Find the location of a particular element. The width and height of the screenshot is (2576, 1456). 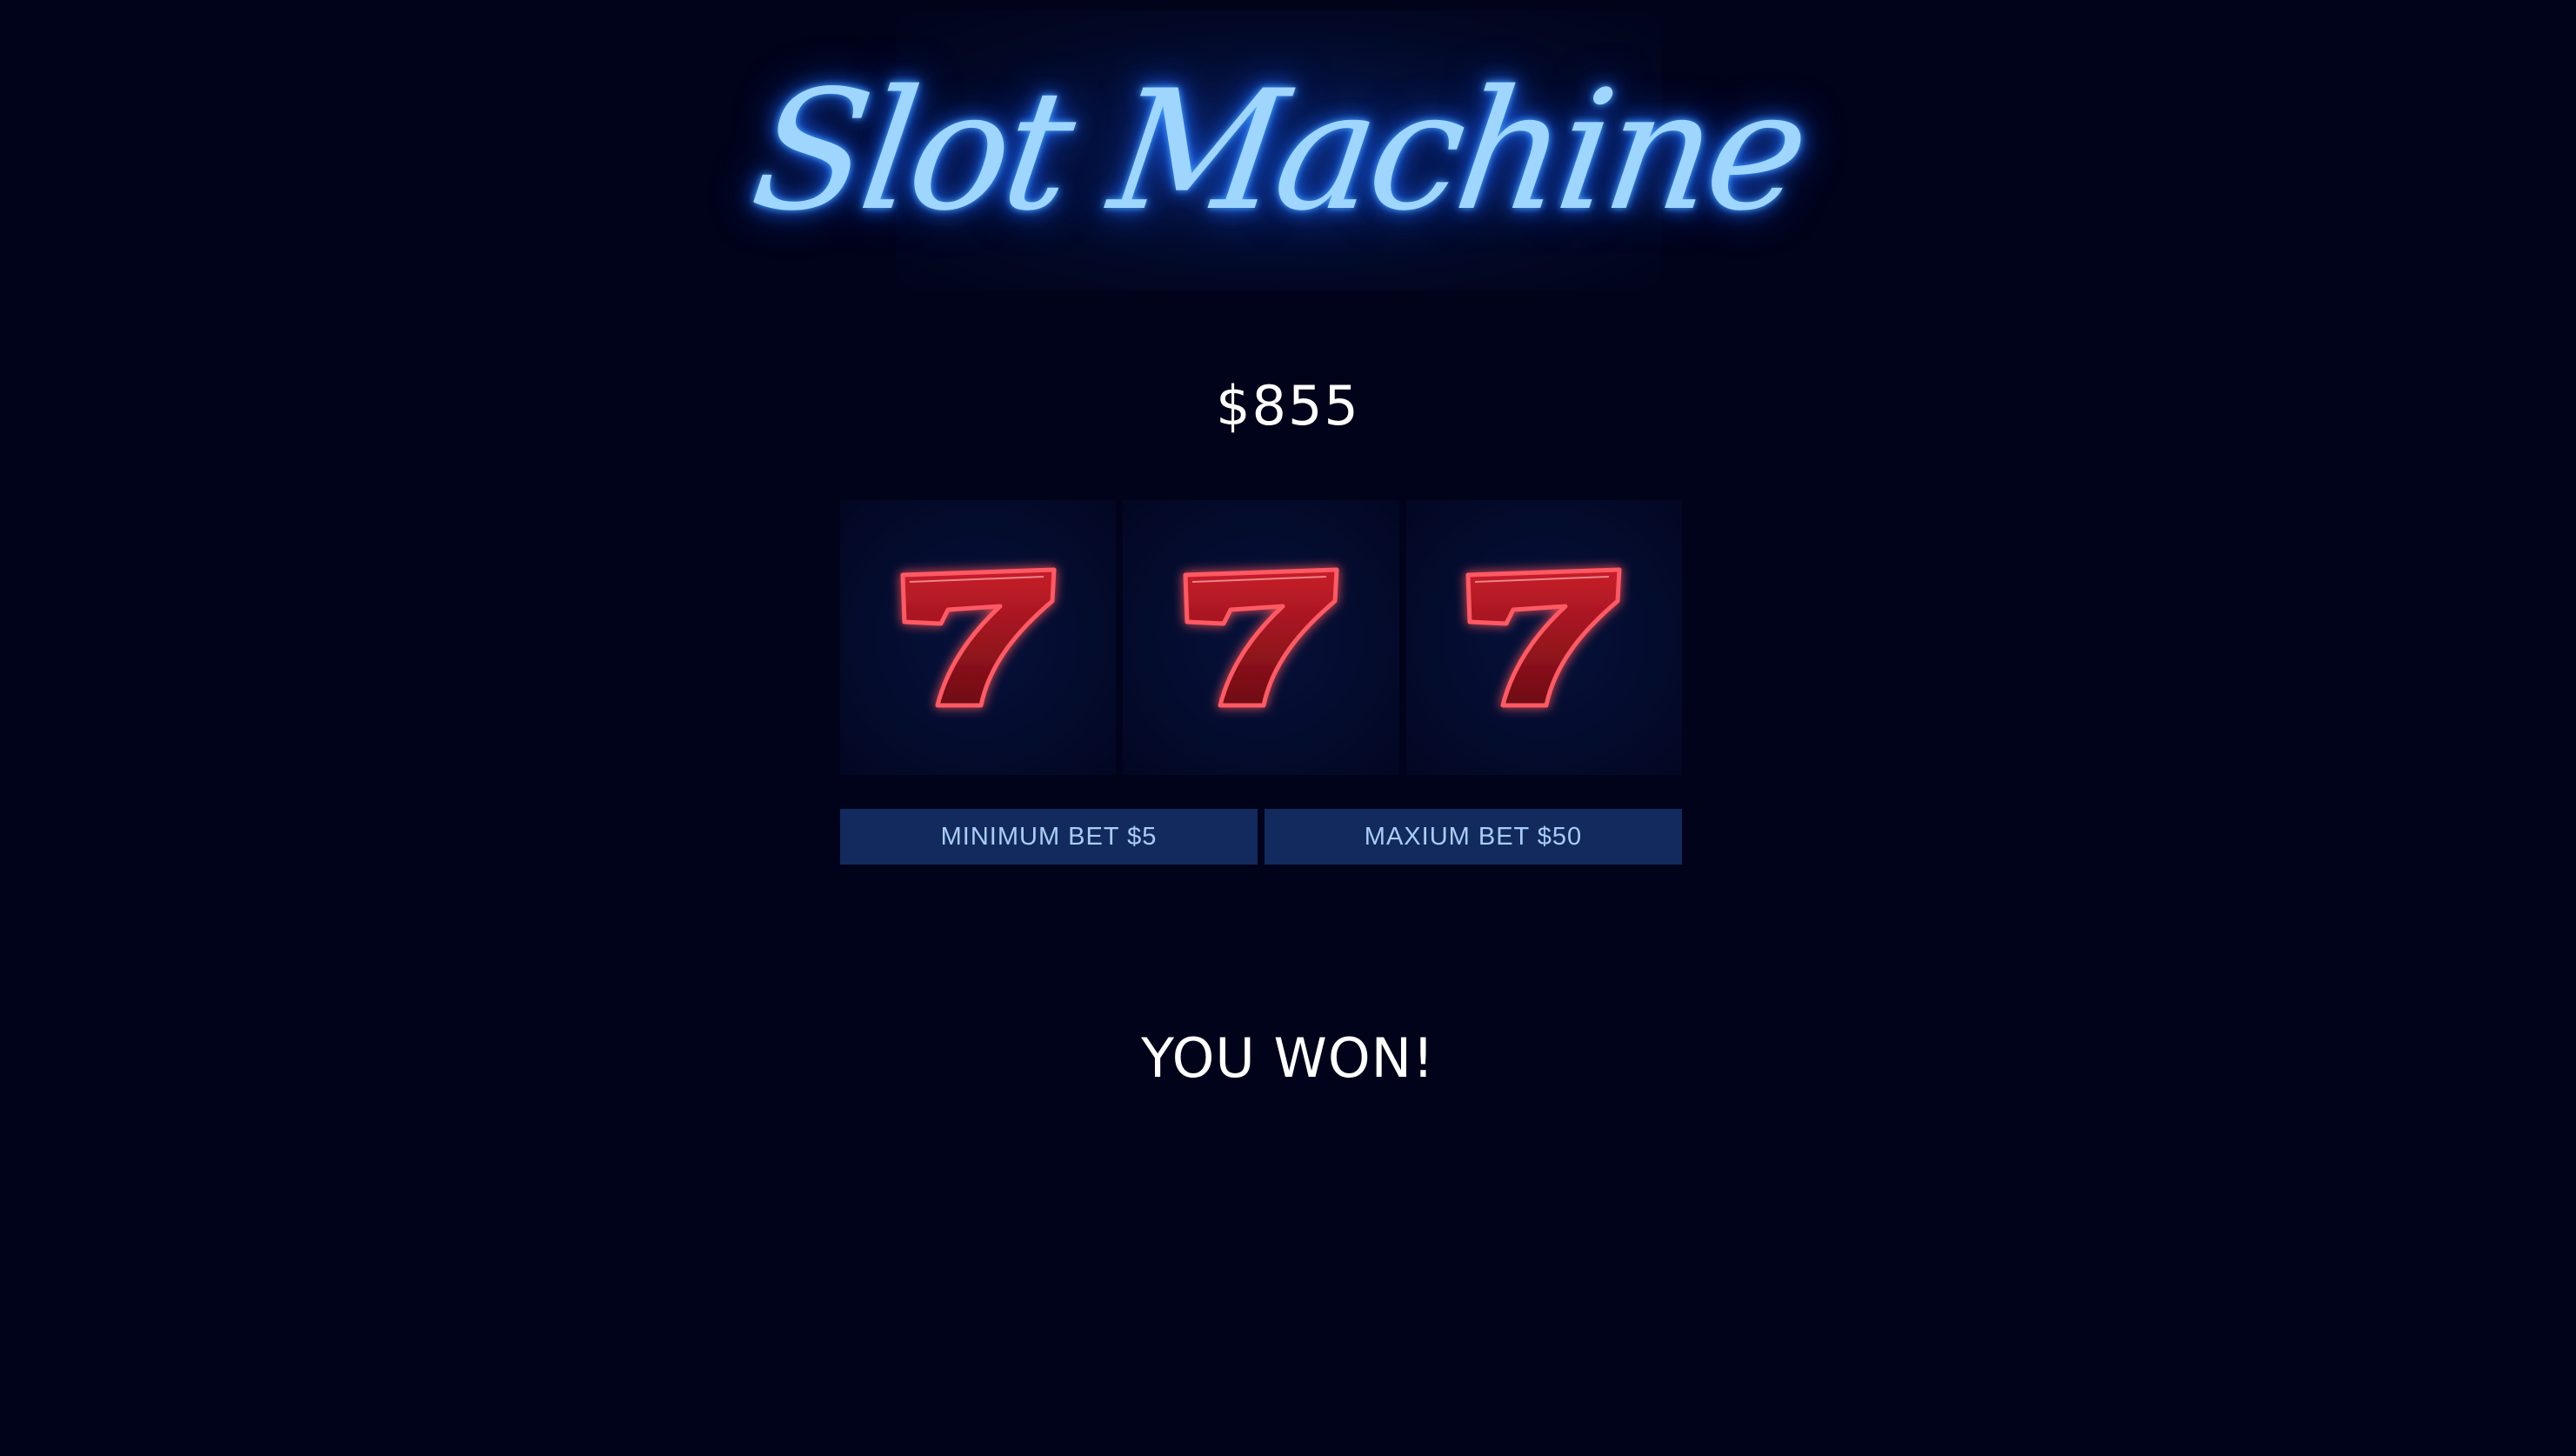

bet-buttons: MINIMUM BET $5 MAXIUM BET $50 is located at coordinates (1261, 837).